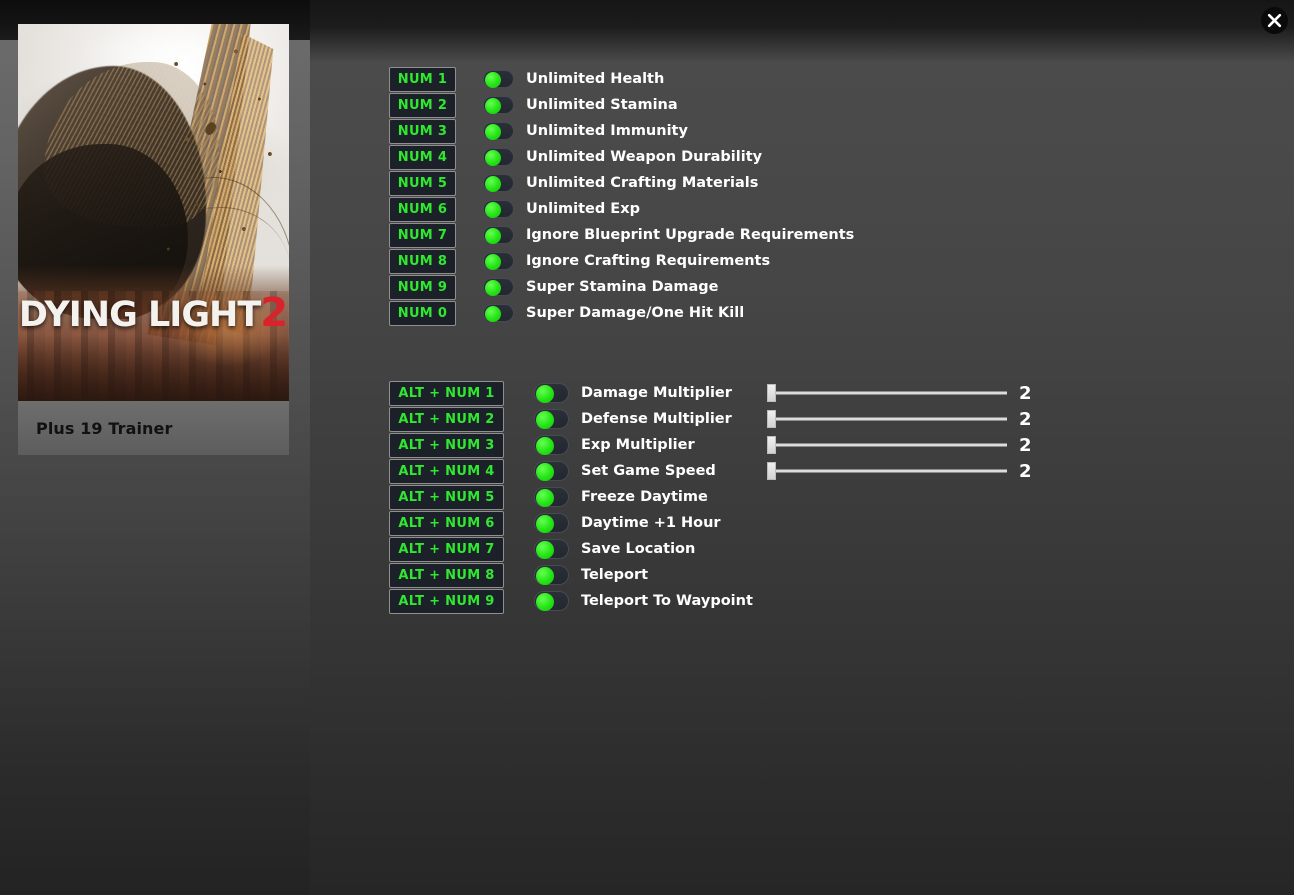  I want to click on cheat-label: Freeze Daytime, so click(644, 497).